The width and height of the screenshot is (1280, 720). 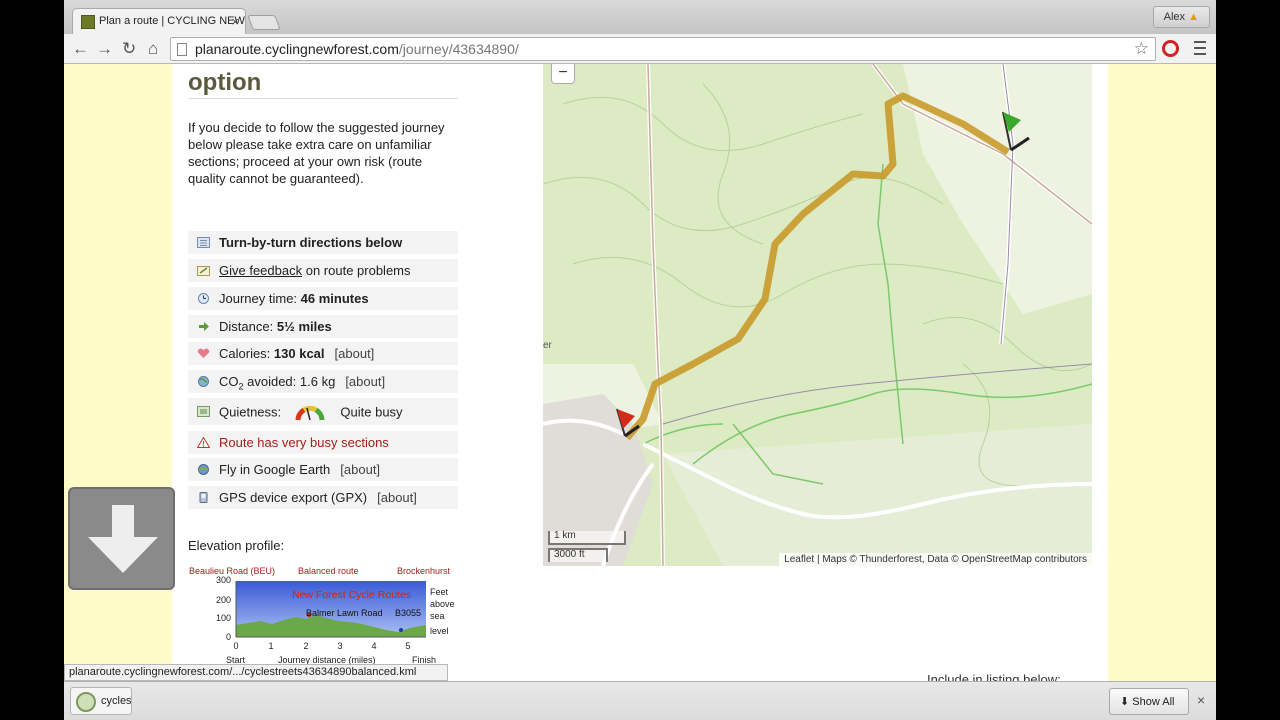 I want to click on gps-device-icon, so click(x=203, y=497).